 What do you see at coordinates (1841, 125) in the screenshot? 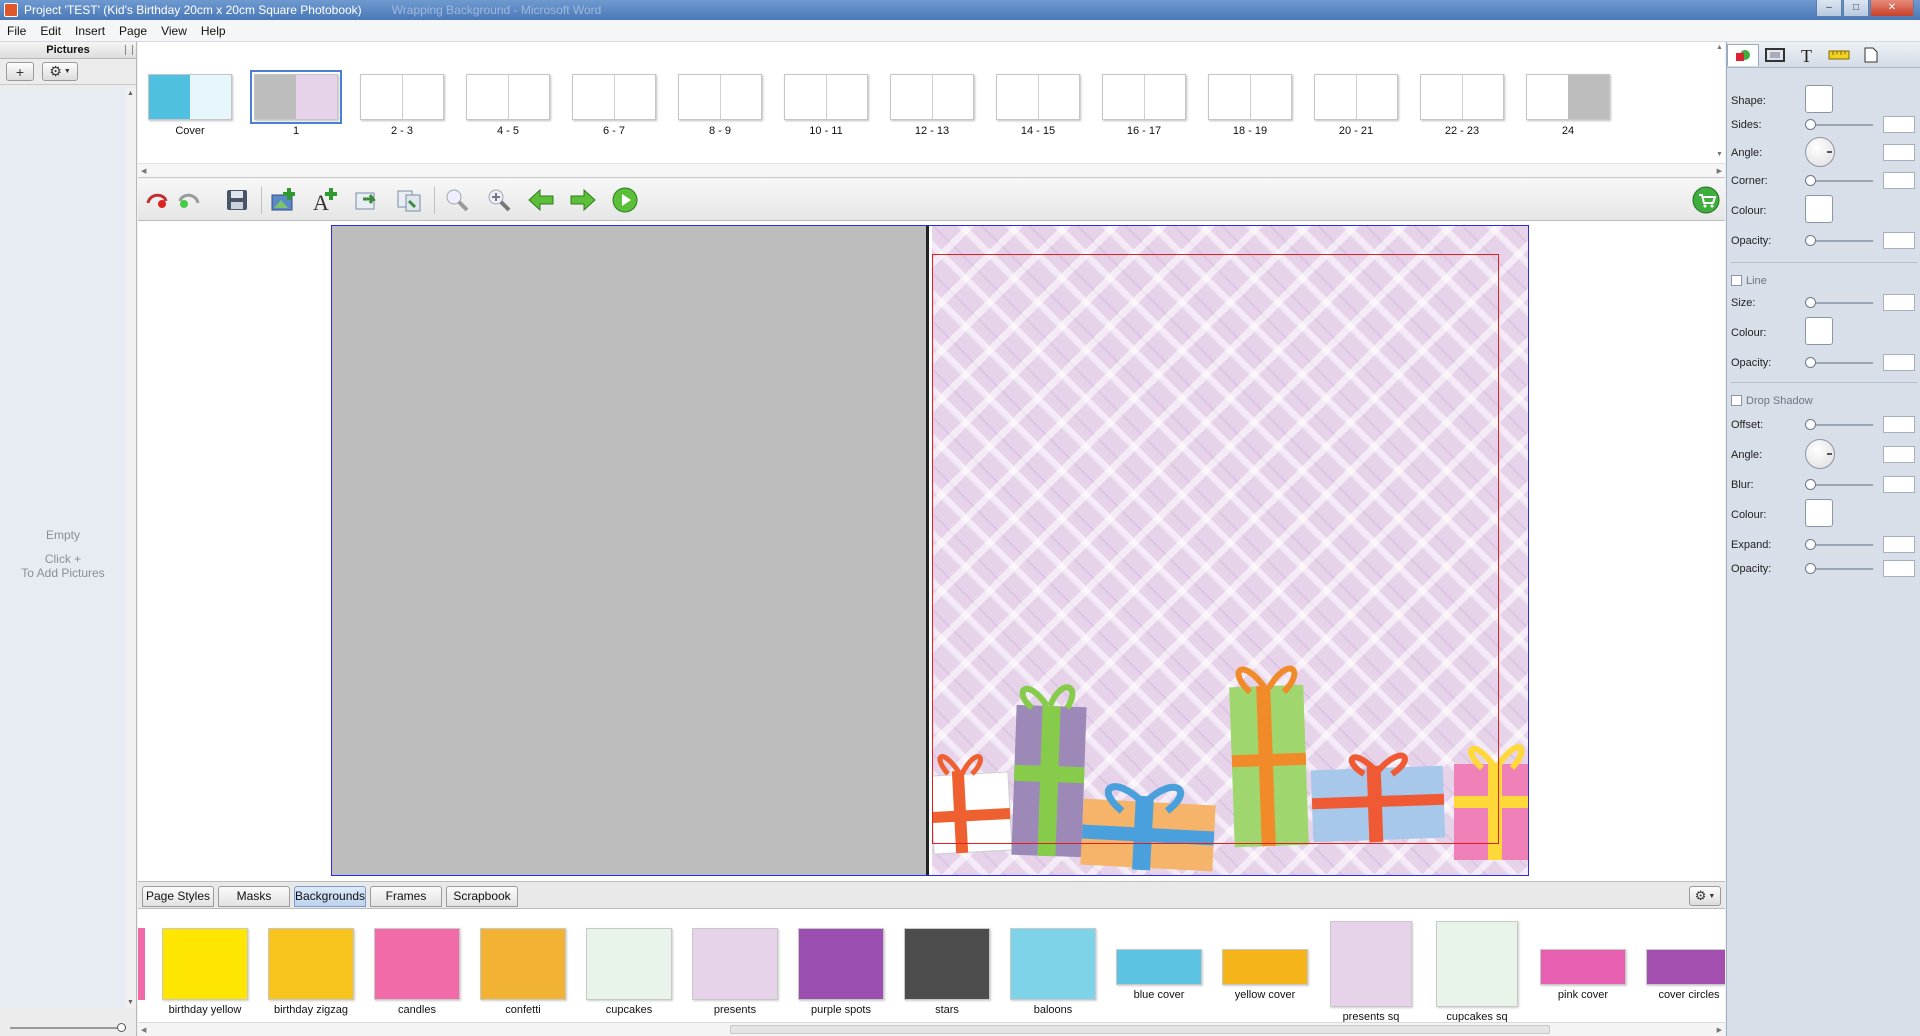
I see `sides-slider` at bounding box center [1841, 125].